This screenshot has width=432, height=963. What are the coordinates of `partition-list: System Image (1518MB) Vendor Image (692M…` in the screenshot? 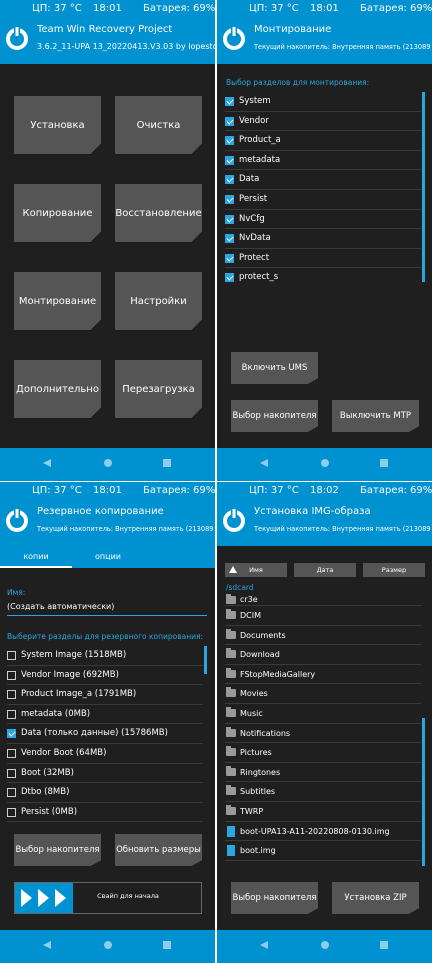 It's located at (105, 735).